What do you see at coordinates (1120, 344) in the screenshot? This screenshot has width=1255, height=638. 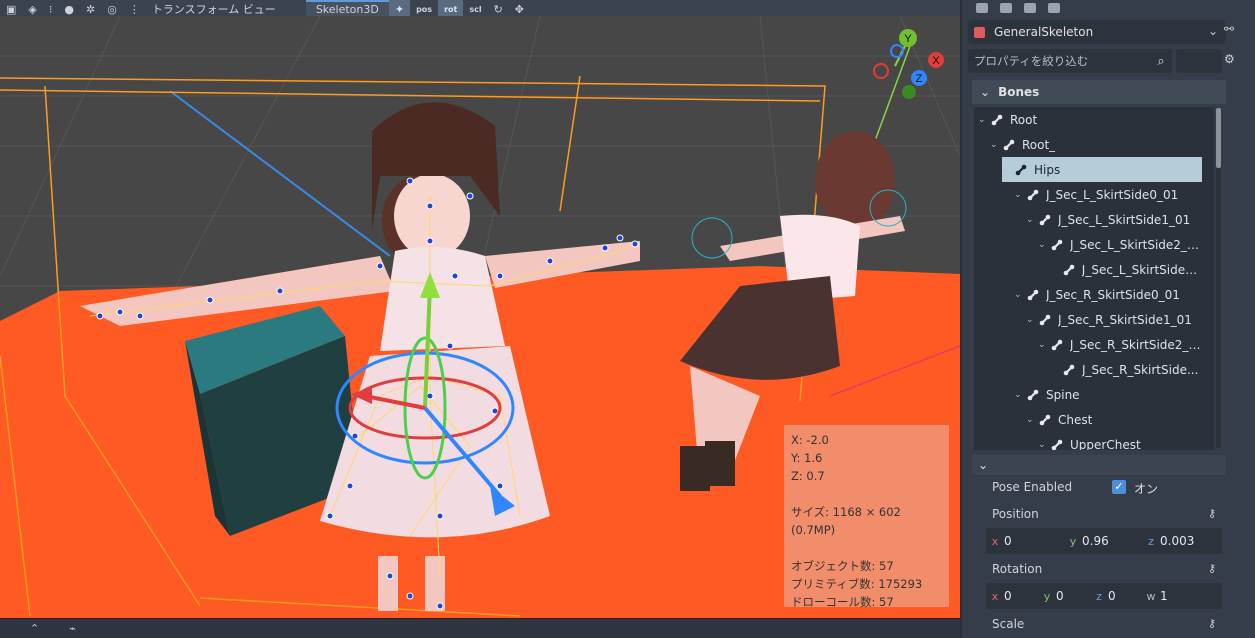 I see `bone-item: ⌄ J_Sec_R_SkirtSide2_01` at bounding box center [1120, 344].